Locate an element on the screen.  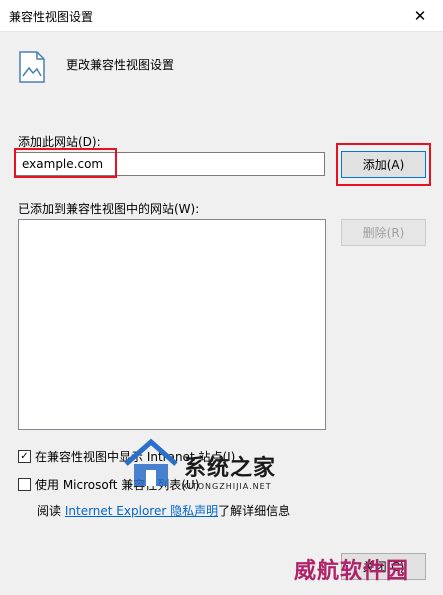
sites-list-label: 已添加到兼容性视图中的网站(W): is located at coordinates (109, 209).